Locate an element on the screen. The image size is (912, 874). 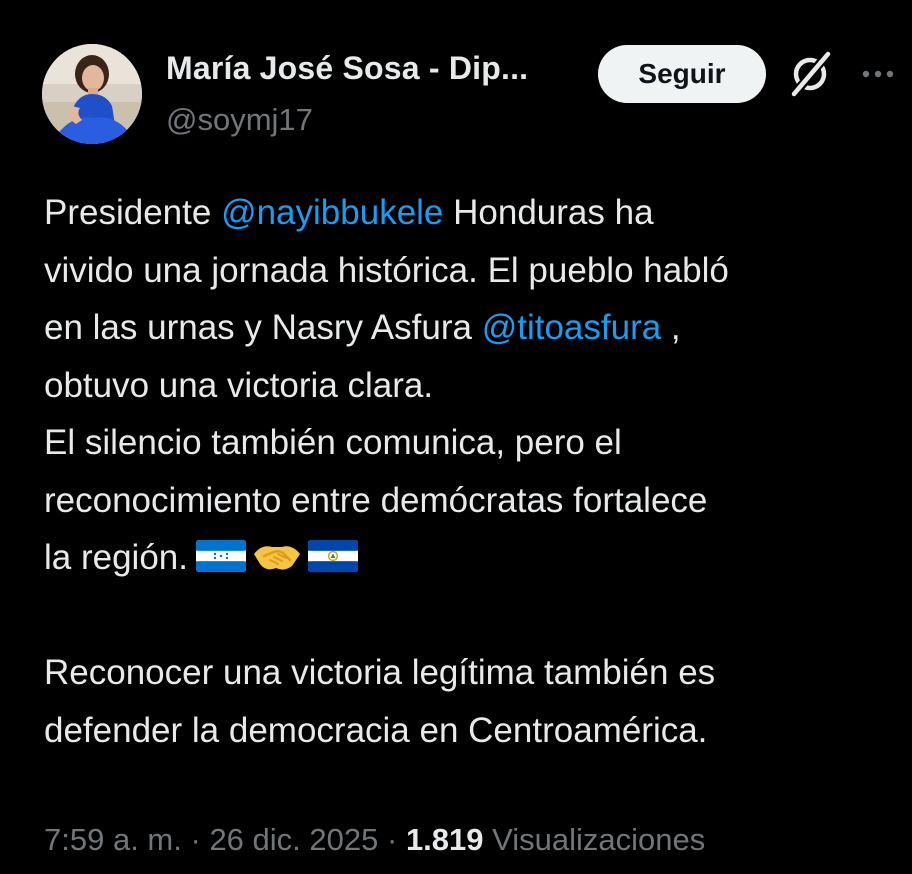
mention-link: @titoasfura is located at coordinates (572, 327).